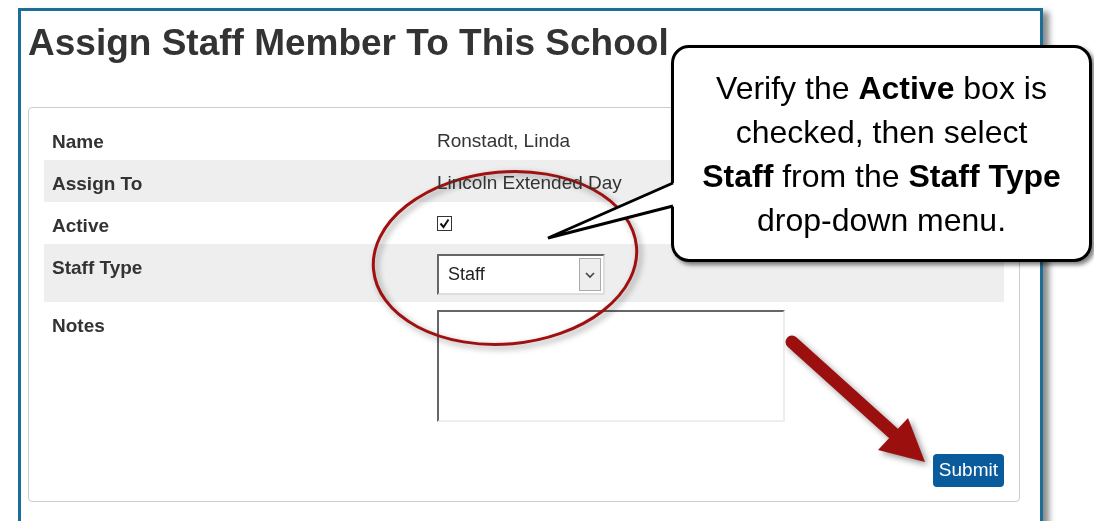 This screenshot has width=1094, height=521. What do you see at coordinates (78, 142) in the screenshot?
I see `field-label: Name` at bounding box center [78, 142].